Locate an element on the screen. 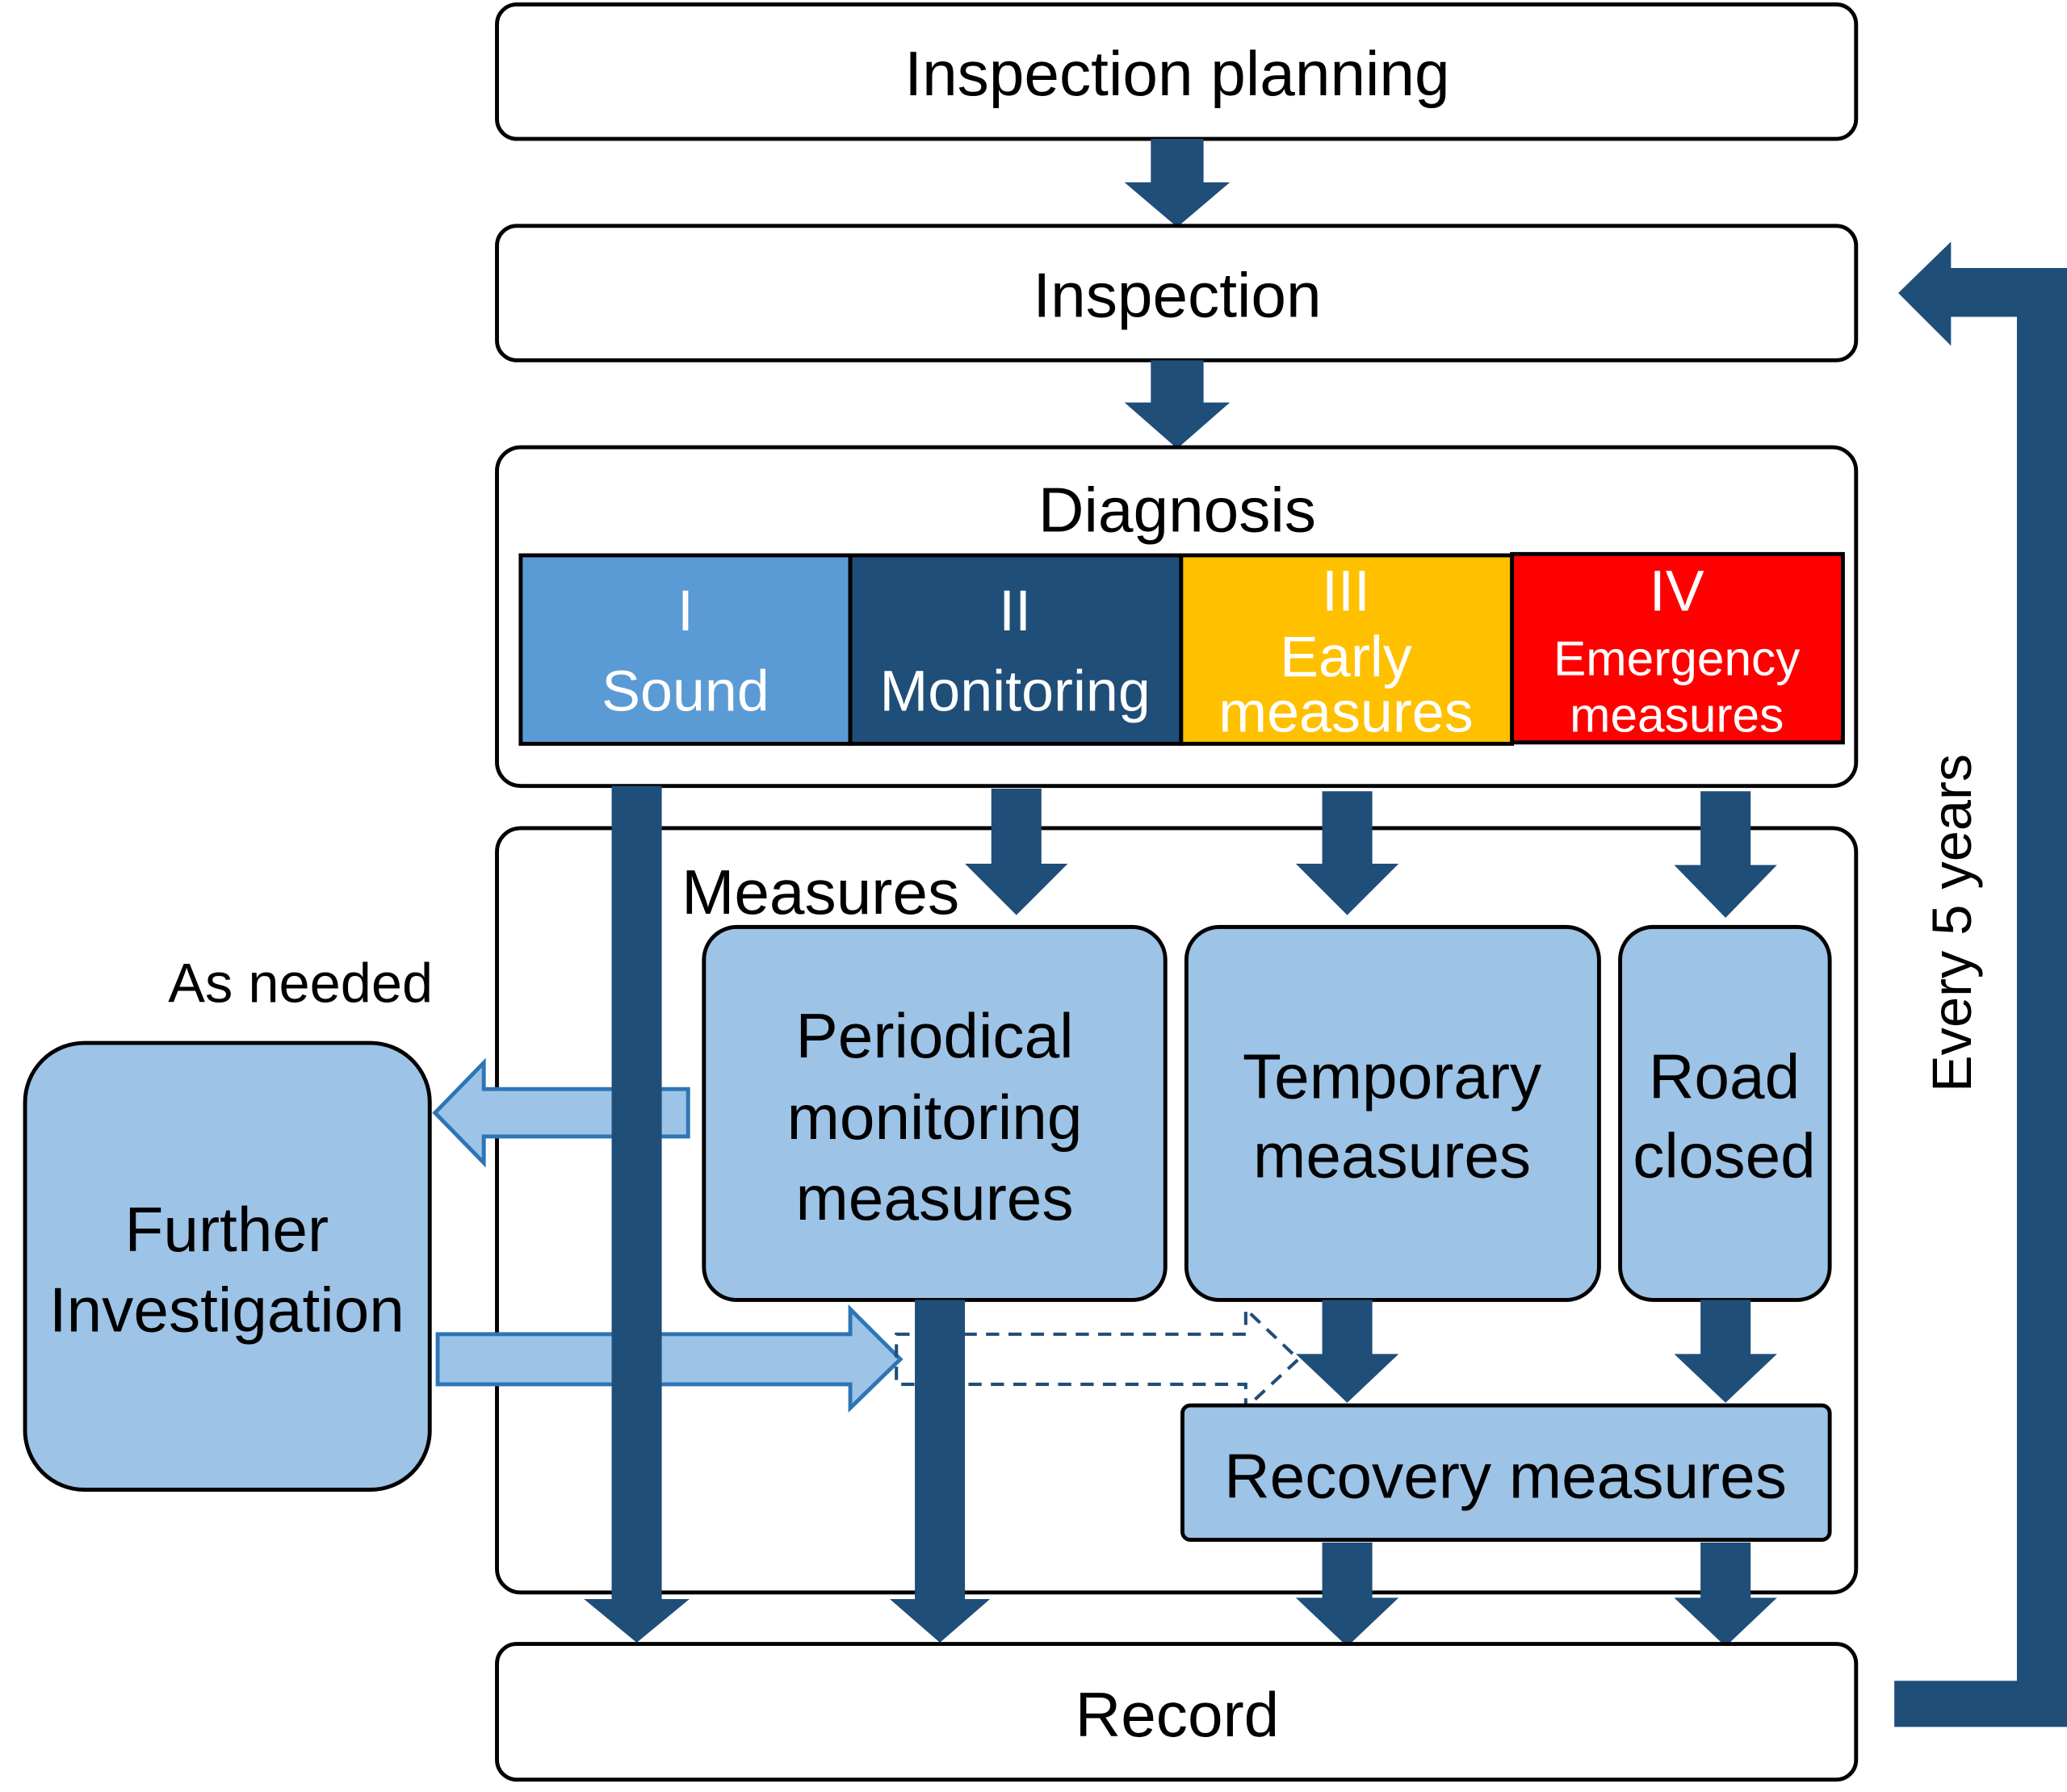 The height and width of the screenshot is (1792, 2067). category-numeral: II is located at coordinates (1015, 611).